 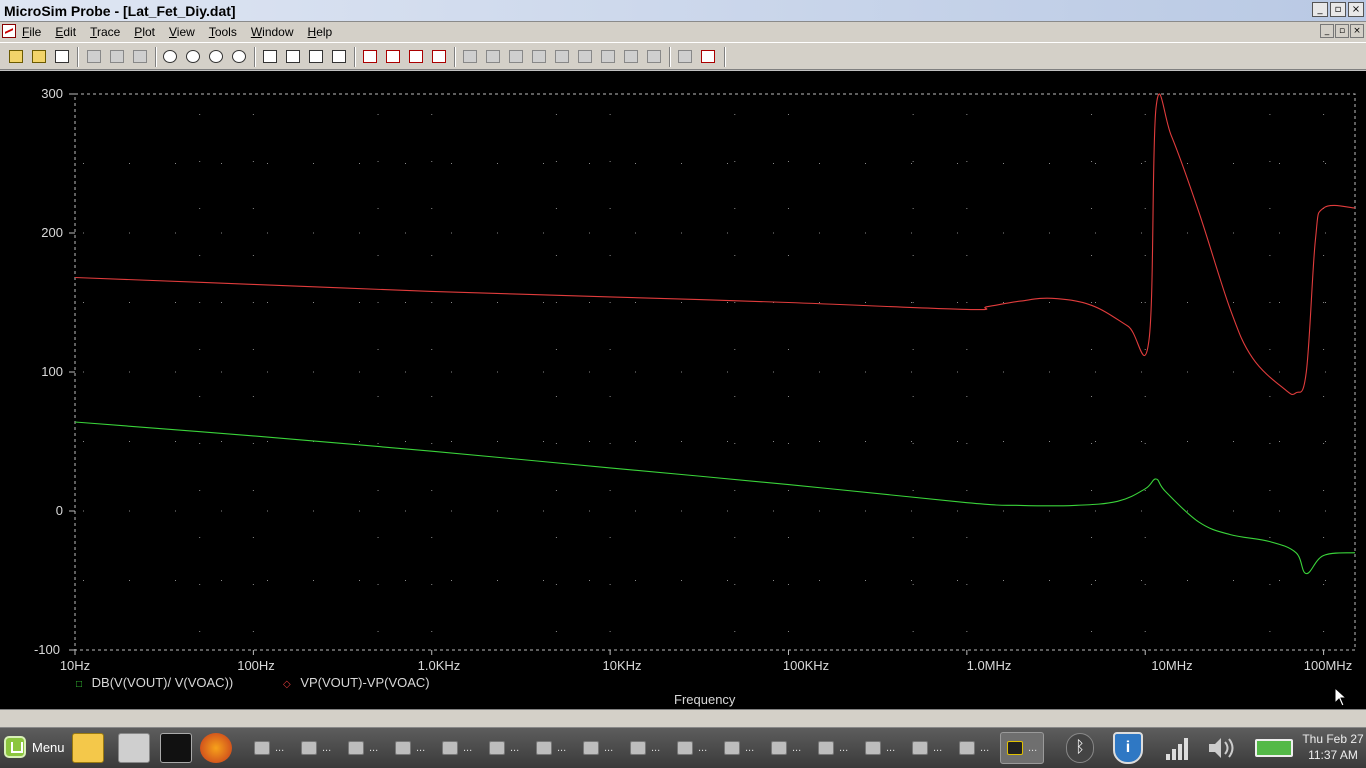 I want to click on cursor-max-icon, so click(x=562, y=56).